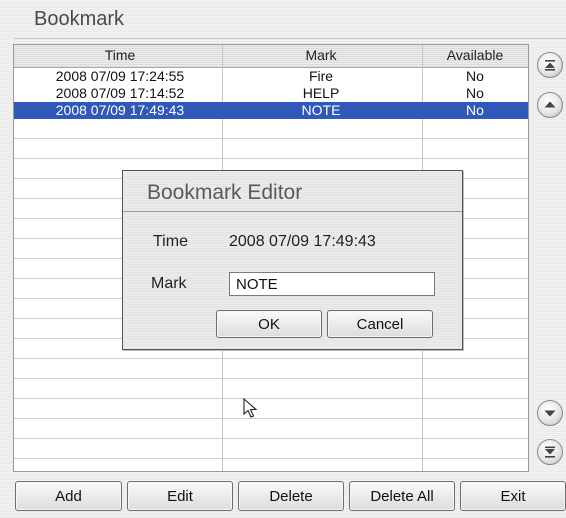  What do you see at coordinates (291, 496) in the screenshot?
I see `delete-button: Delete` at bounding box center [291, 496].